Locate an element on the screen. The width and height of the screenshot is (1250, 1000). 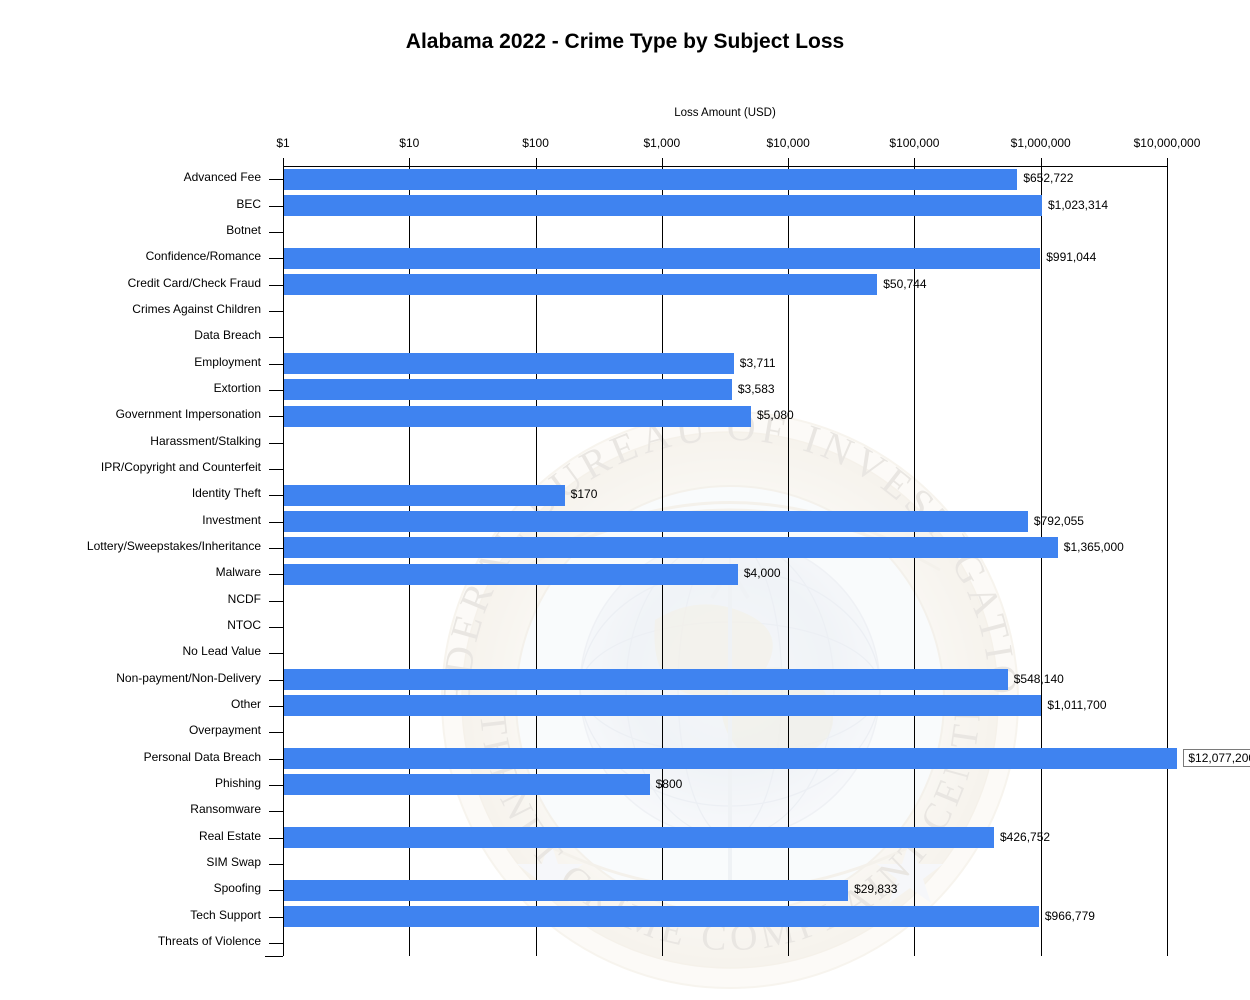
y-tick-label: Harassment/Stalking is located at coordinates (205, 440).